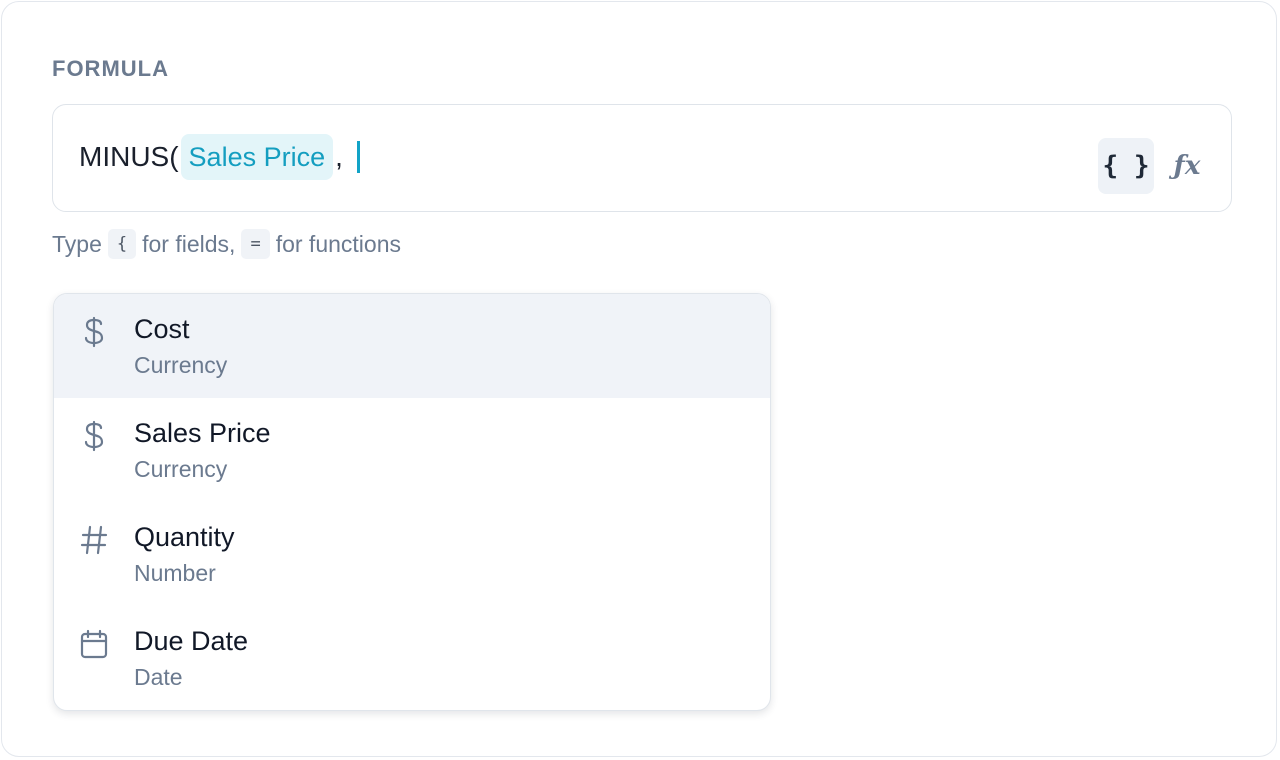  I want to click on formula-editor: MINUS( Sales Price , { } ƒx, so click(642, 158).